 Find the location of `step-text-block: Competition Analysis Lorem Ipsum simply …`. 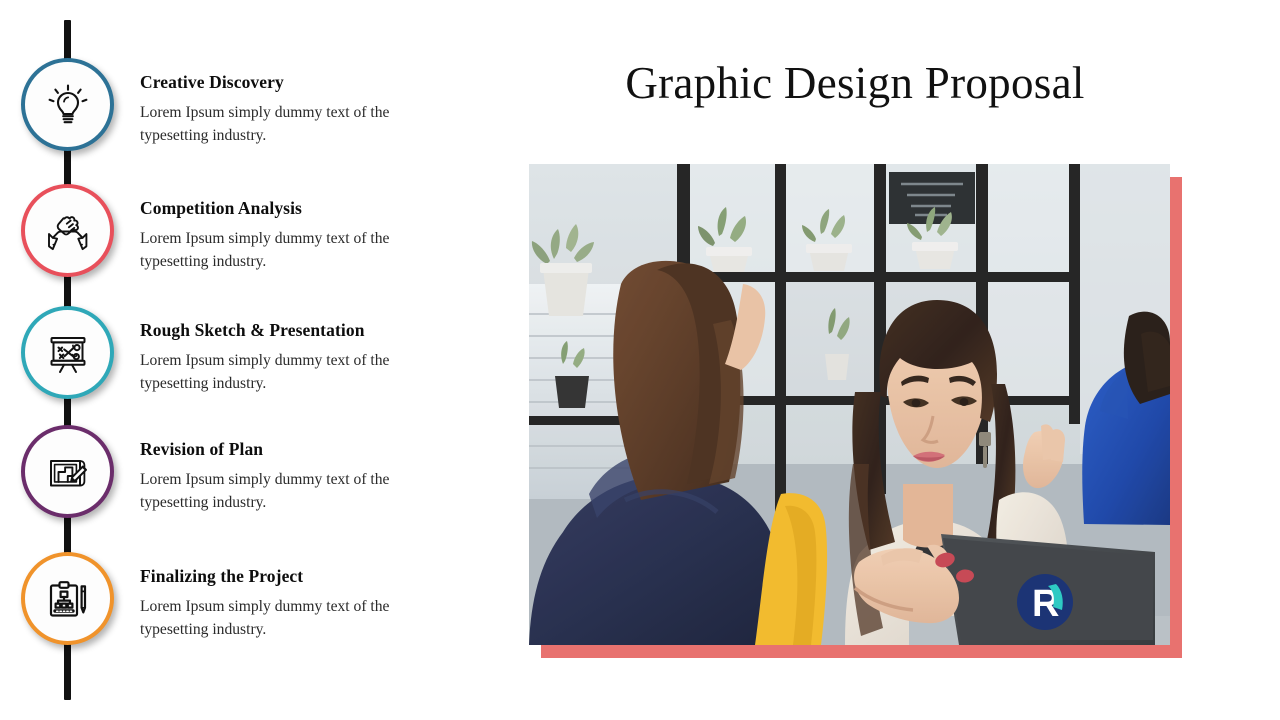

step-text-block: Competition Analysis Lorem Ipsum simply … is located at coordinates (296, 236).